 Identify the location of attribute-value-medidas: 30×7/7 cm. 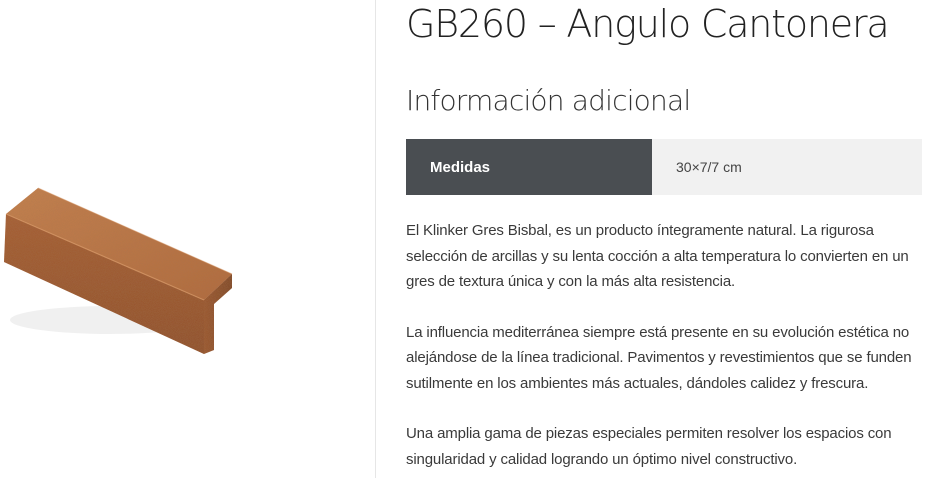
(787, 167).